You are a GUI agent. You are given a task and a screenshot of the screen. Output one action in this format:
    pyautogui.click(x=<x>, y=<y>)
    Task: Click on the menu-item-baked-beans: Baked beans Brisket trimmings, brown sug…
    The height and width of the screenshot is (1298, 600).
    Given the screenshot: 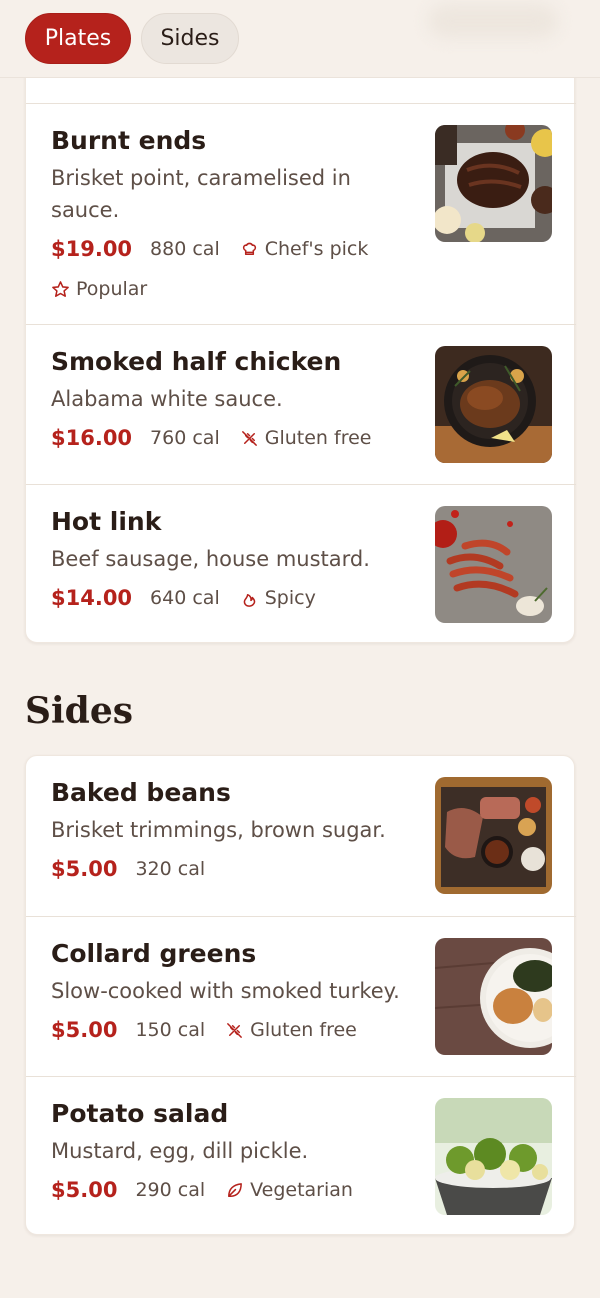 What is the action you would take?
    pyautogui.click(x=301, y=836)
    